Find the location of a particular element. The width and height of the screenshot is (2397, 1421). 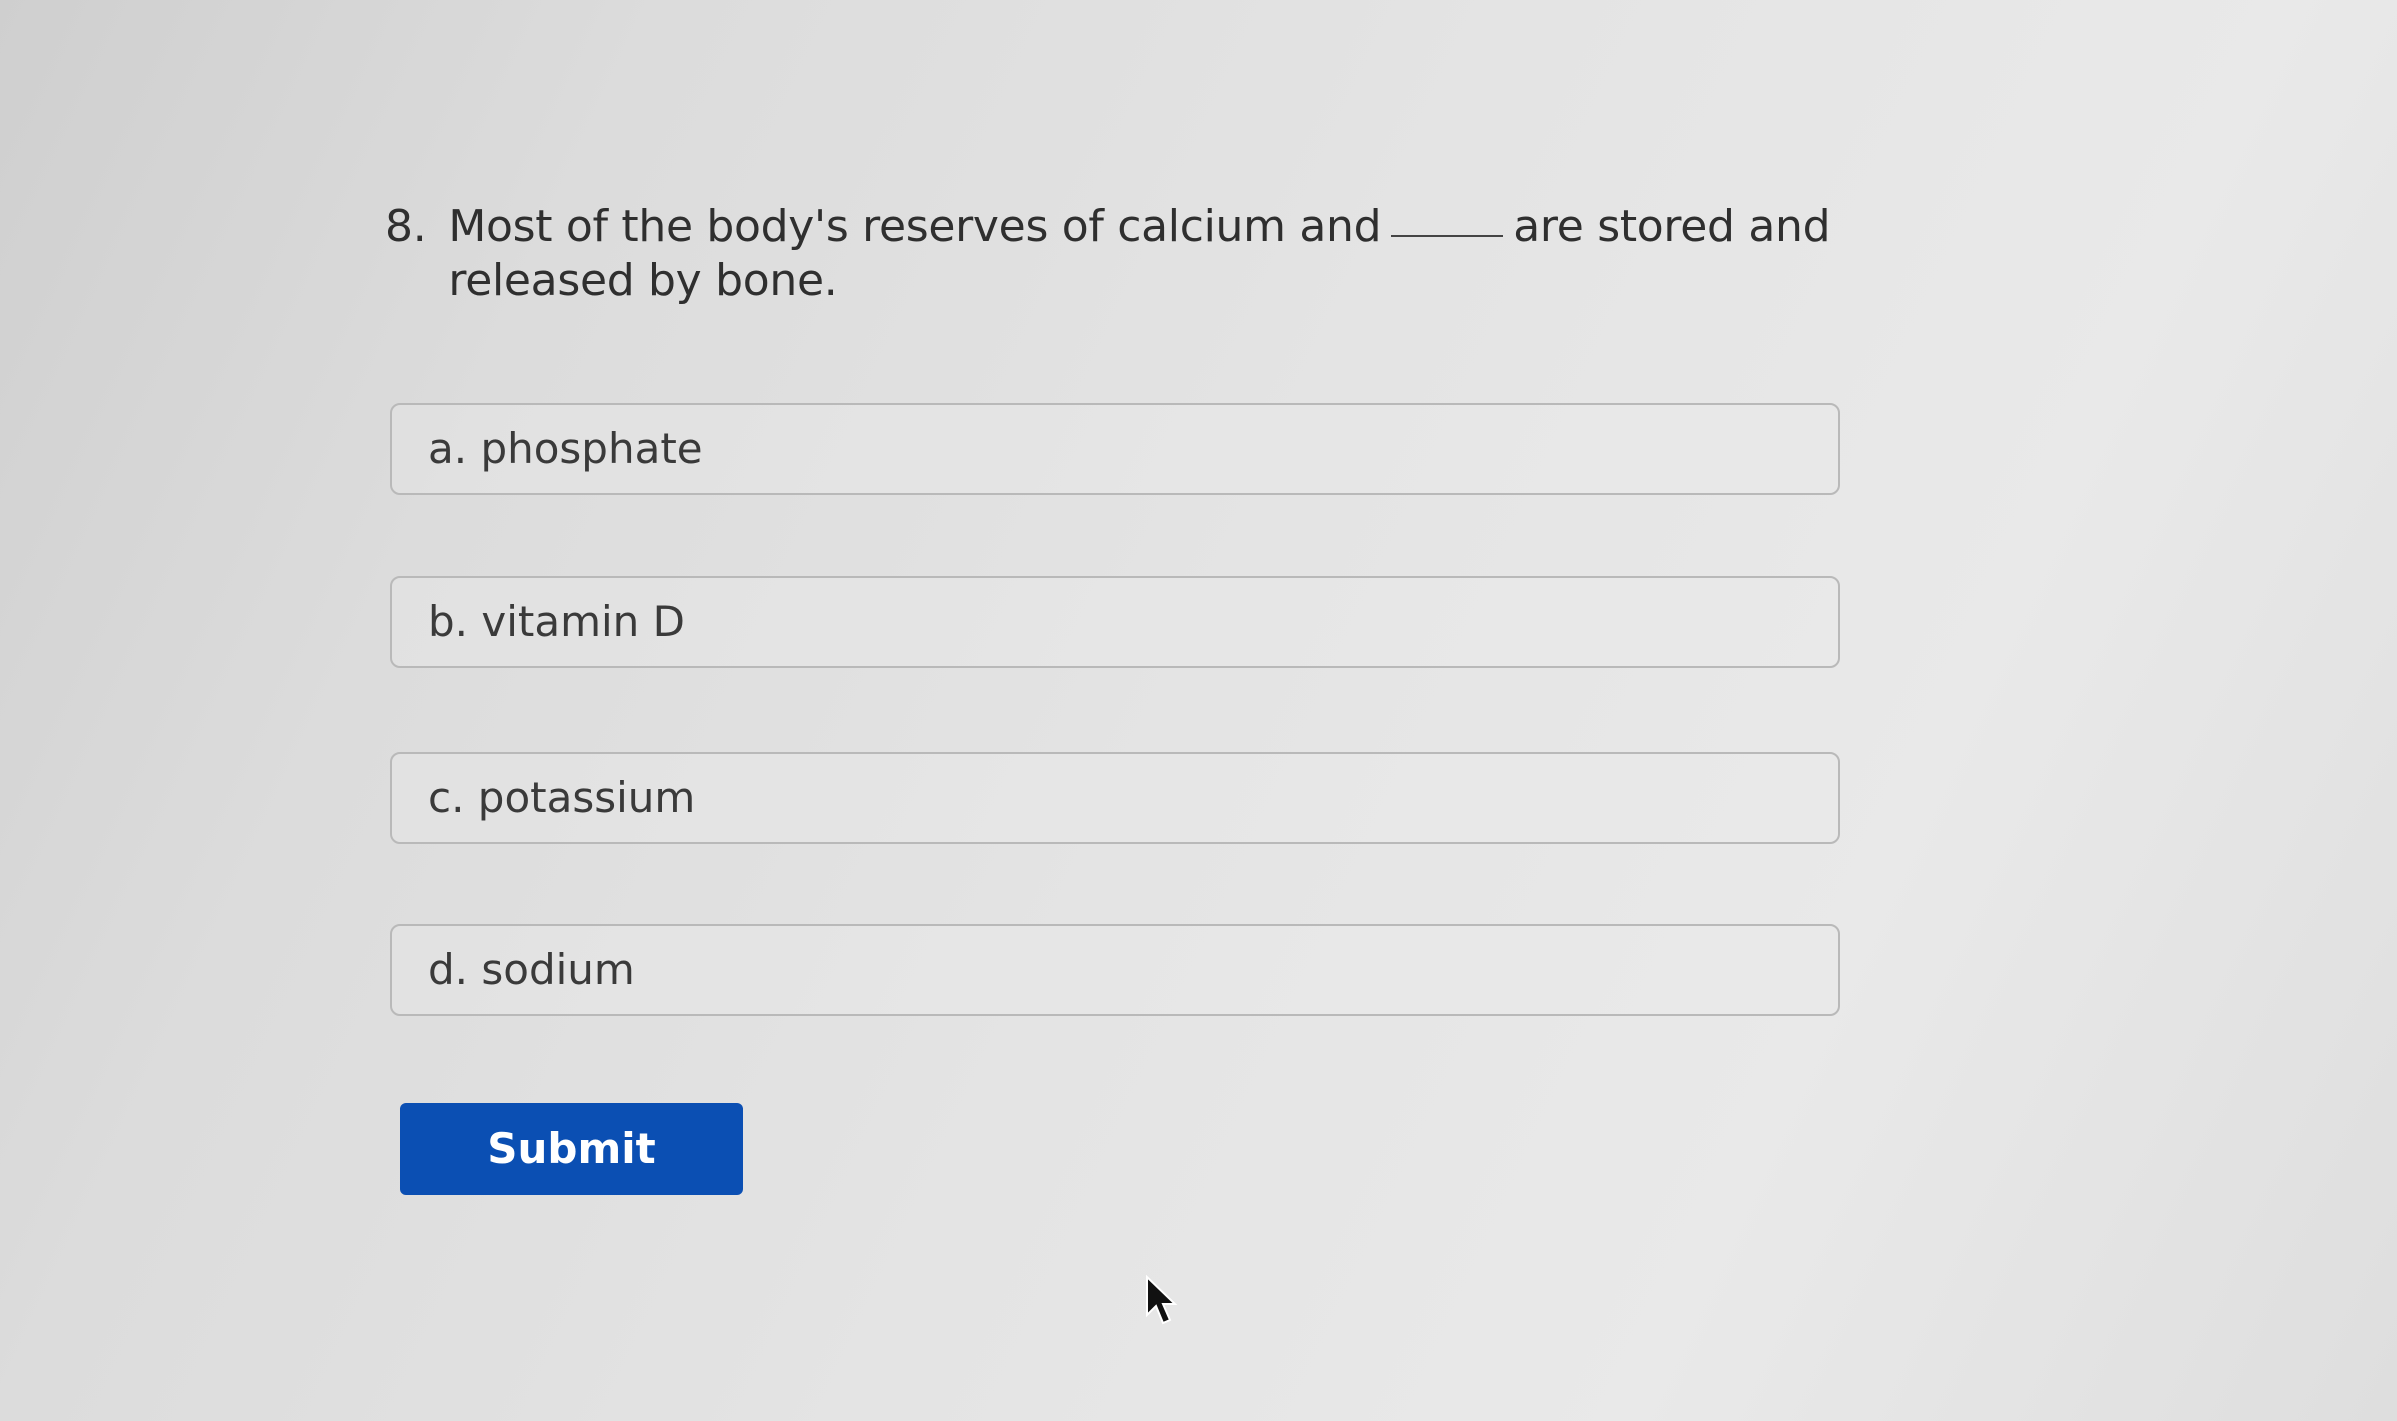

option-d: d. sodium is located at coordinates (1115, 970).